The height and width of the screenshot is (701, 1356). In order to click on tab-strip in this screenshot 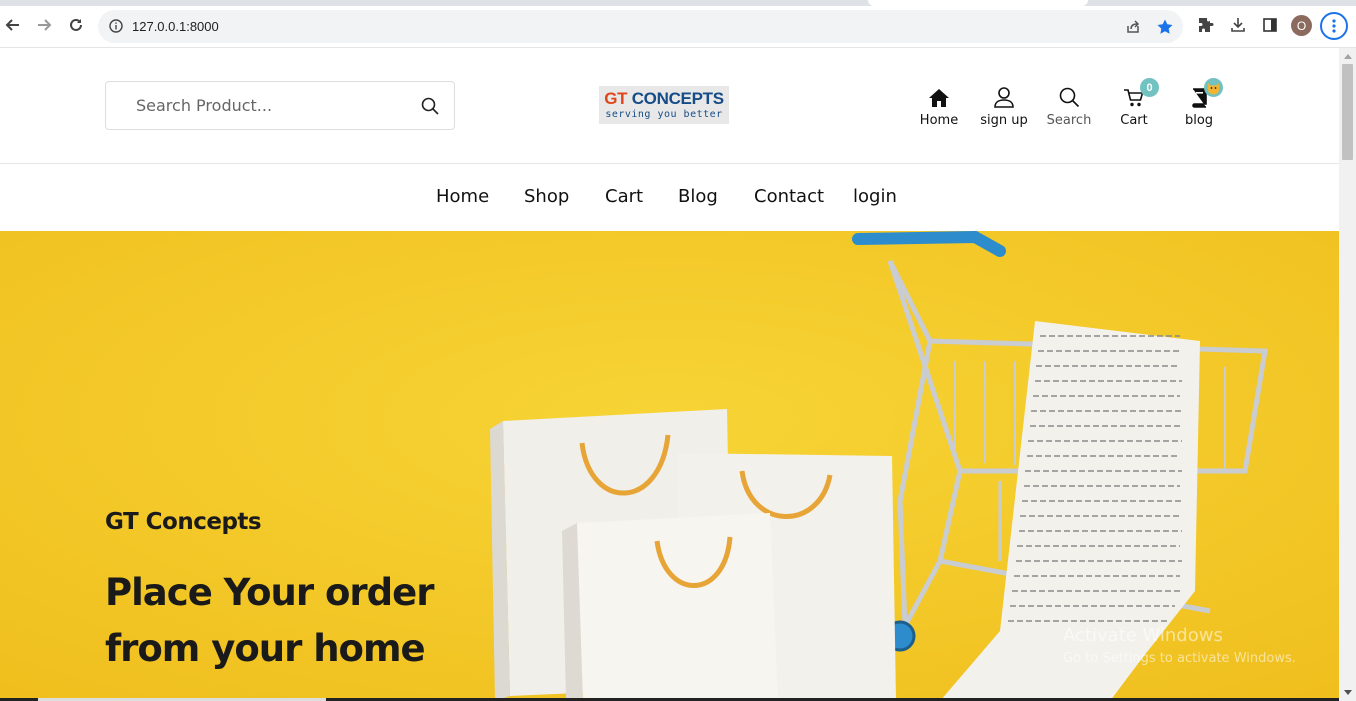, I will do `click(678, 3)`.